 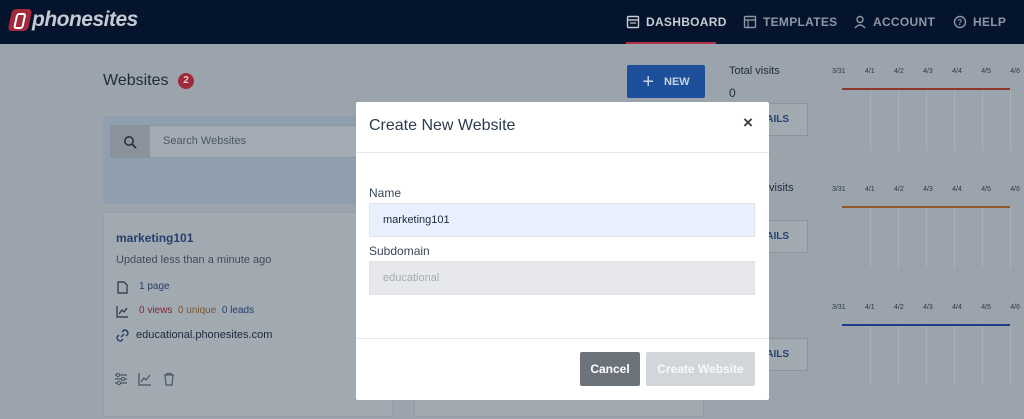 What do you see at coordinates (700, 369) in the screenshot?
I see `create-website-button: Create Website` at bounding box center [700, 369].